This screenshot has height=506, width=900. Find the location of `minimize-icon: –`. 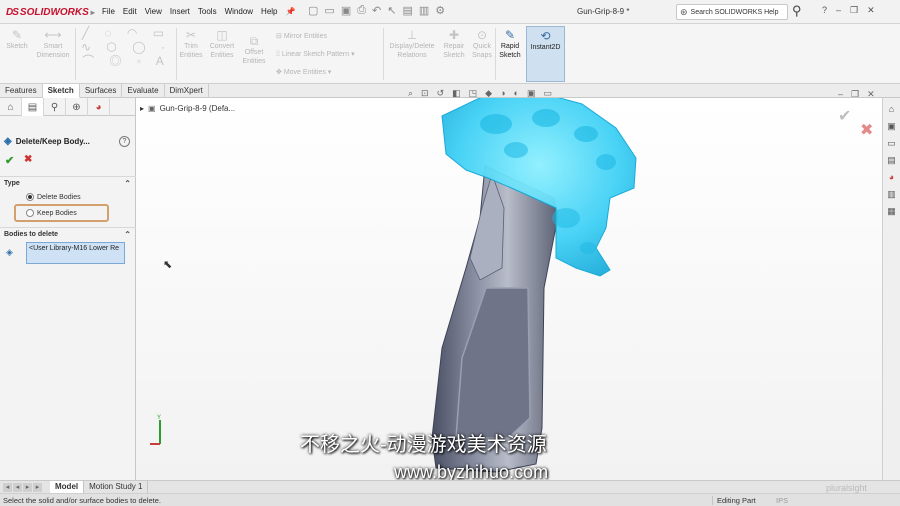

minimize-icon: – is located at coordinates (838, 10).